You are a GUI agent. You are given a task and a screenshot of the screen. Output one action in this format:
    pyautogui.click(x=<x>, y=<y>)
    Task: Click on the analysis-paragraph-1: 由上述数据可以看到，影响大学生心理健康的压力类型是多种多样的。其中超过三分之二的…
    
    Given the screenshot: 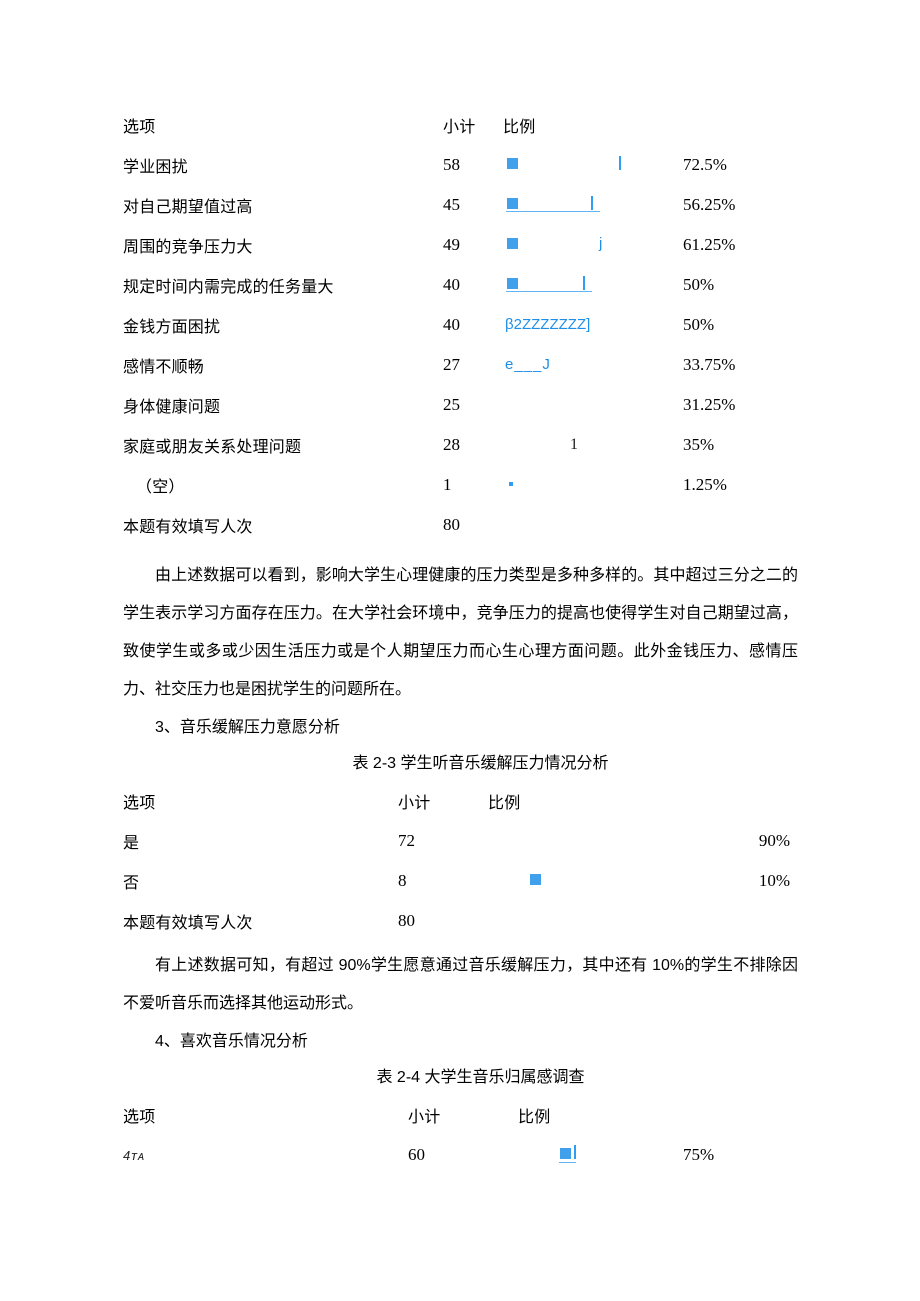 What is the action you would take?
    pyautogui.click(x=460, y=632)
    